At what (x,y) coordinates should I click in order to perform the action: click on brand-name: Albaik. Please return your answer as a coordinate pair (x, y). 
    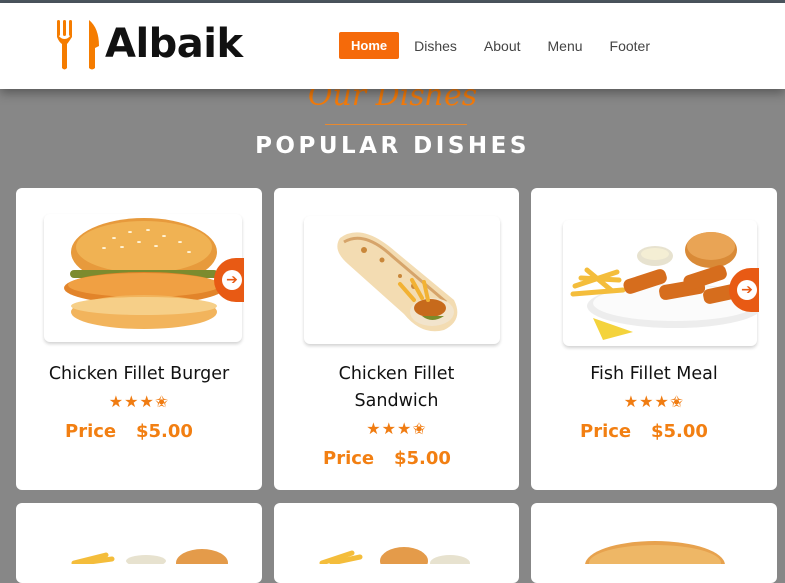
    Looking at the image, I should click on (174, 44).